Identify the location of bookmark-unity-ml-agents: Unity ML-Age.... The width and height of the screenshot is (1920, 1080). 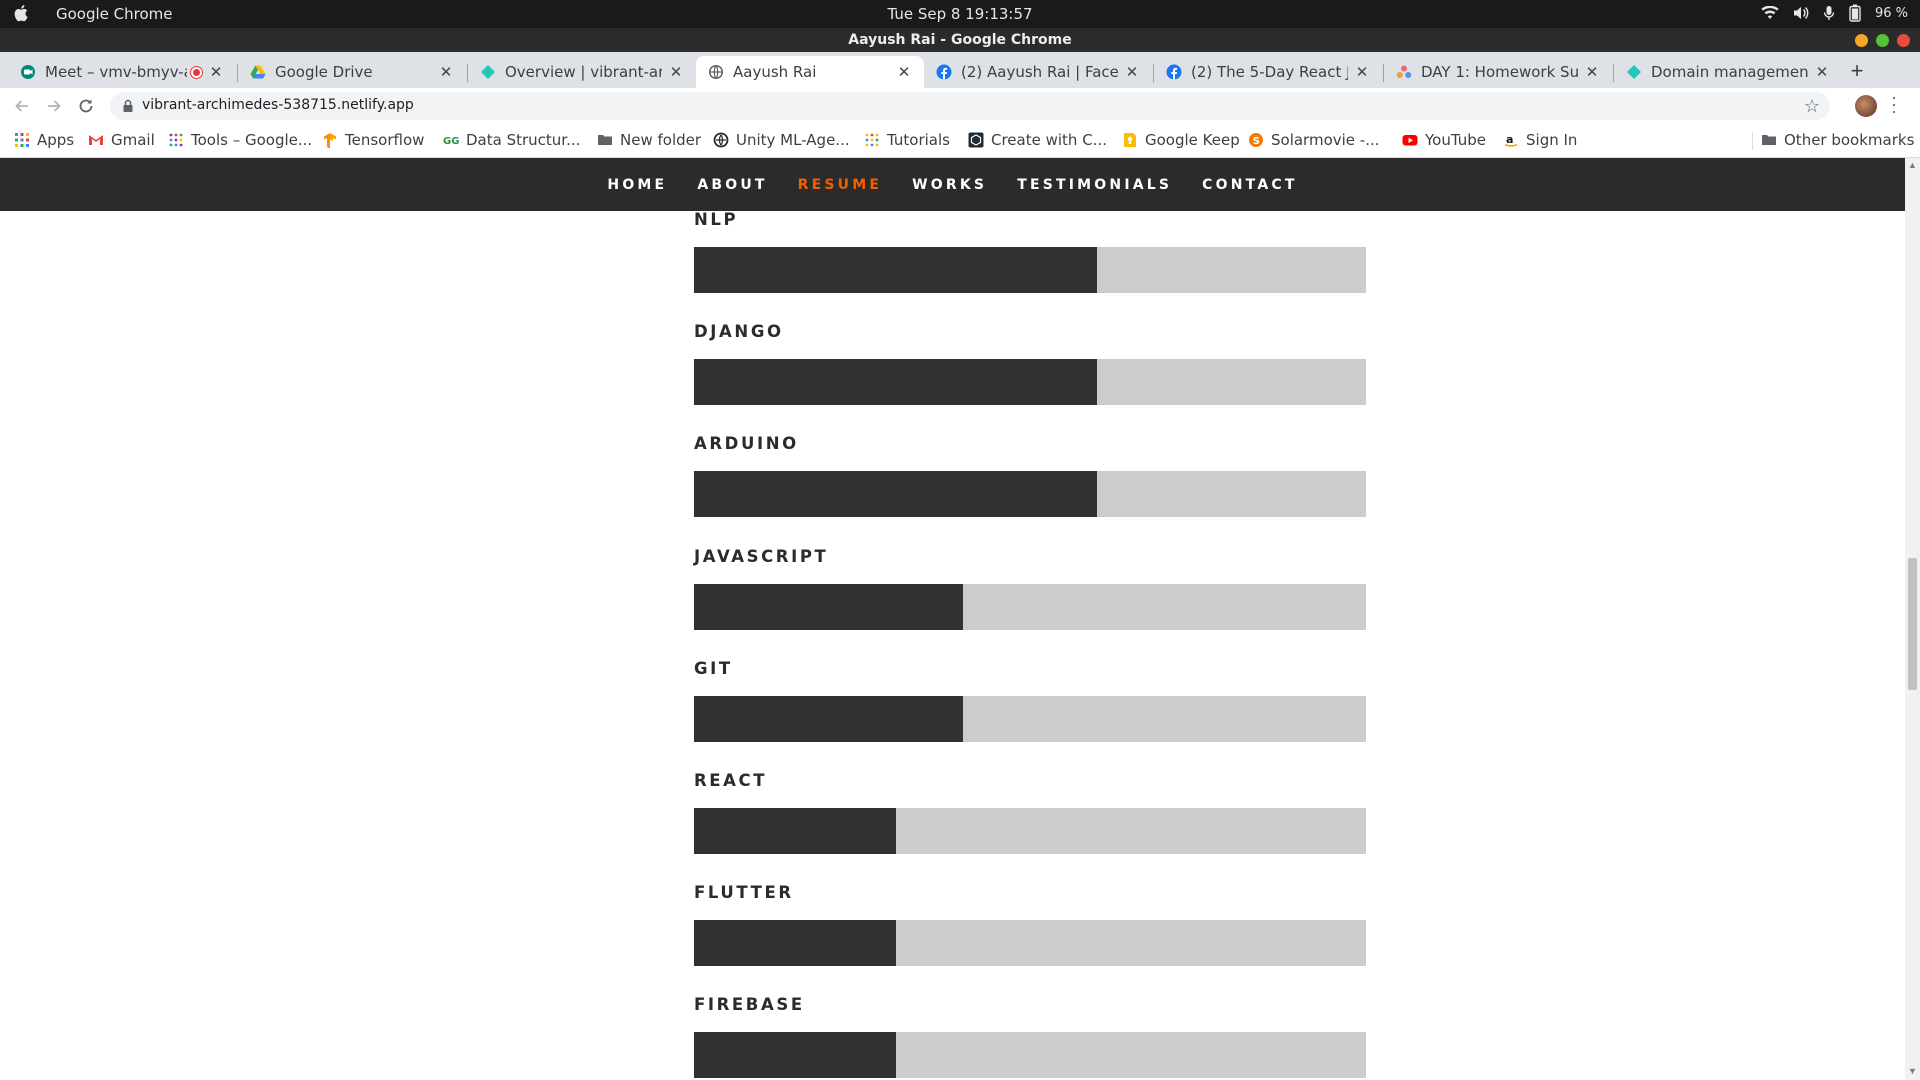
(781, 140).